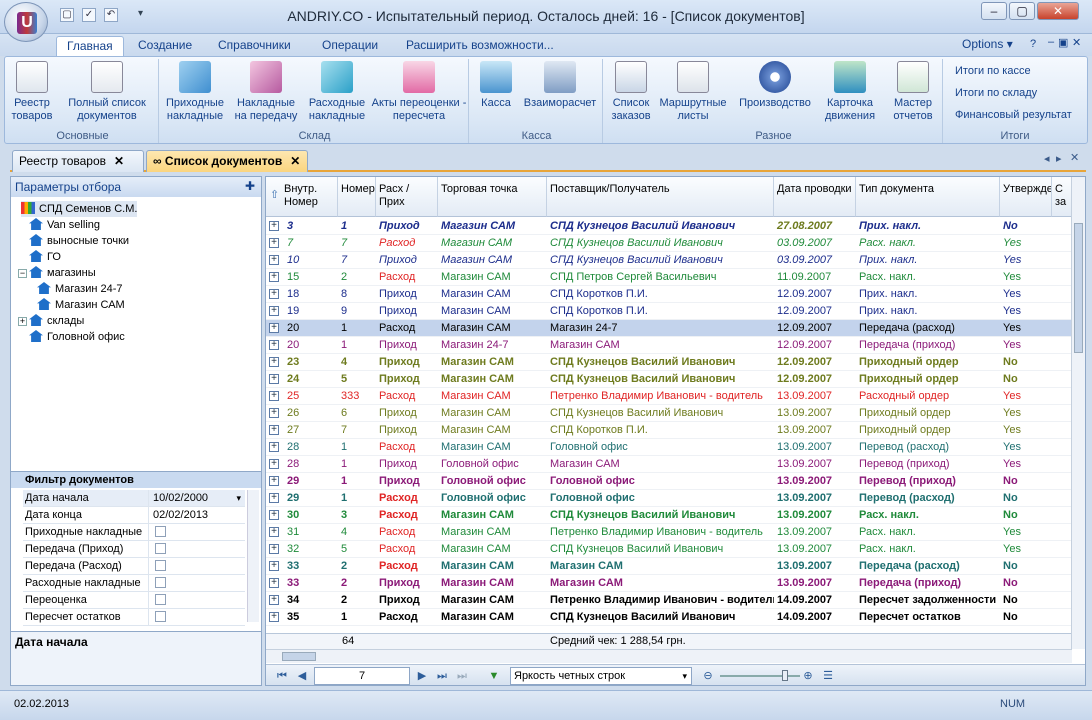  What do you see at coordinates (136, 480) in the screenshot?
I see `filter-header: Фильтр документов` at bounding box center [136, 480].